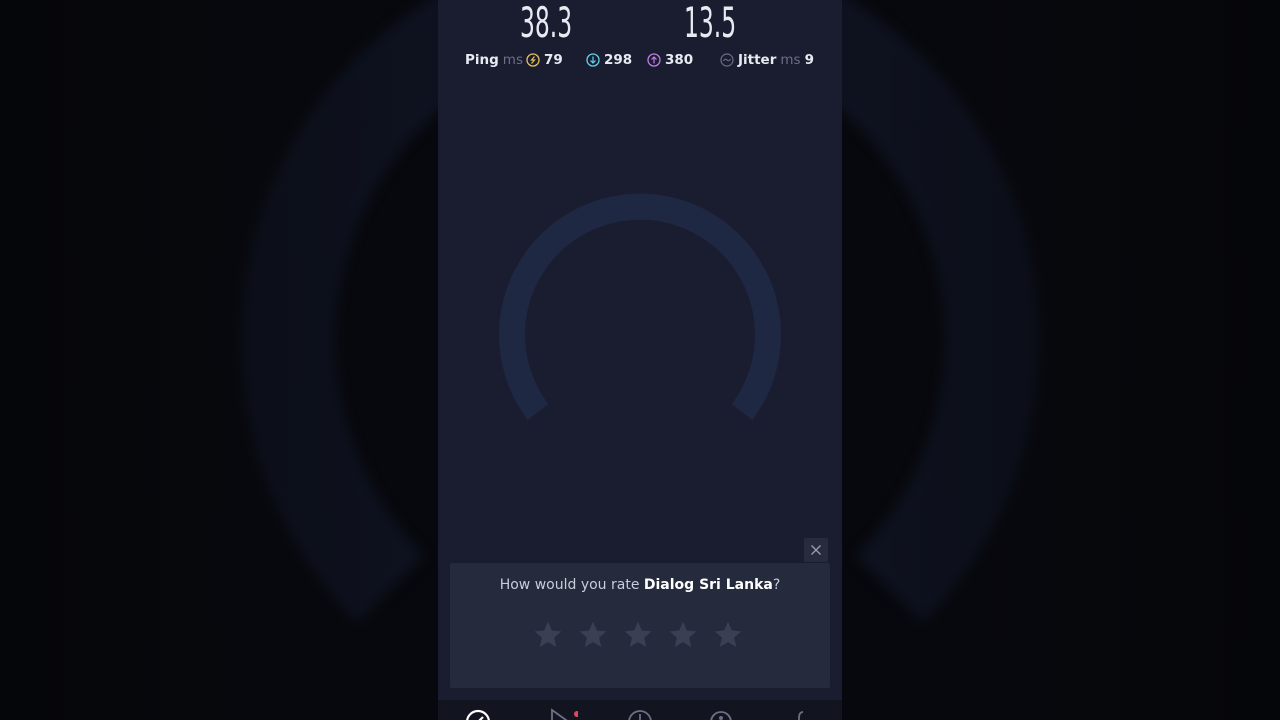 The width and height of the screenshot is (1280, 720). I want to click on rating-card: How would you rate Dialog Sri Lanka?, so click(640, 625).